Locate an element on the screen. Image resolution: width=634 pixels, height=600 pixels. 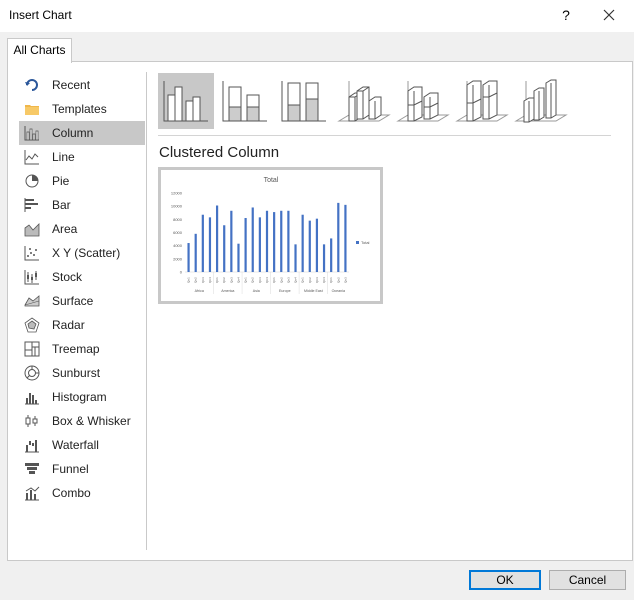
treemap-chart-icon is located at coordinates (32, 349).